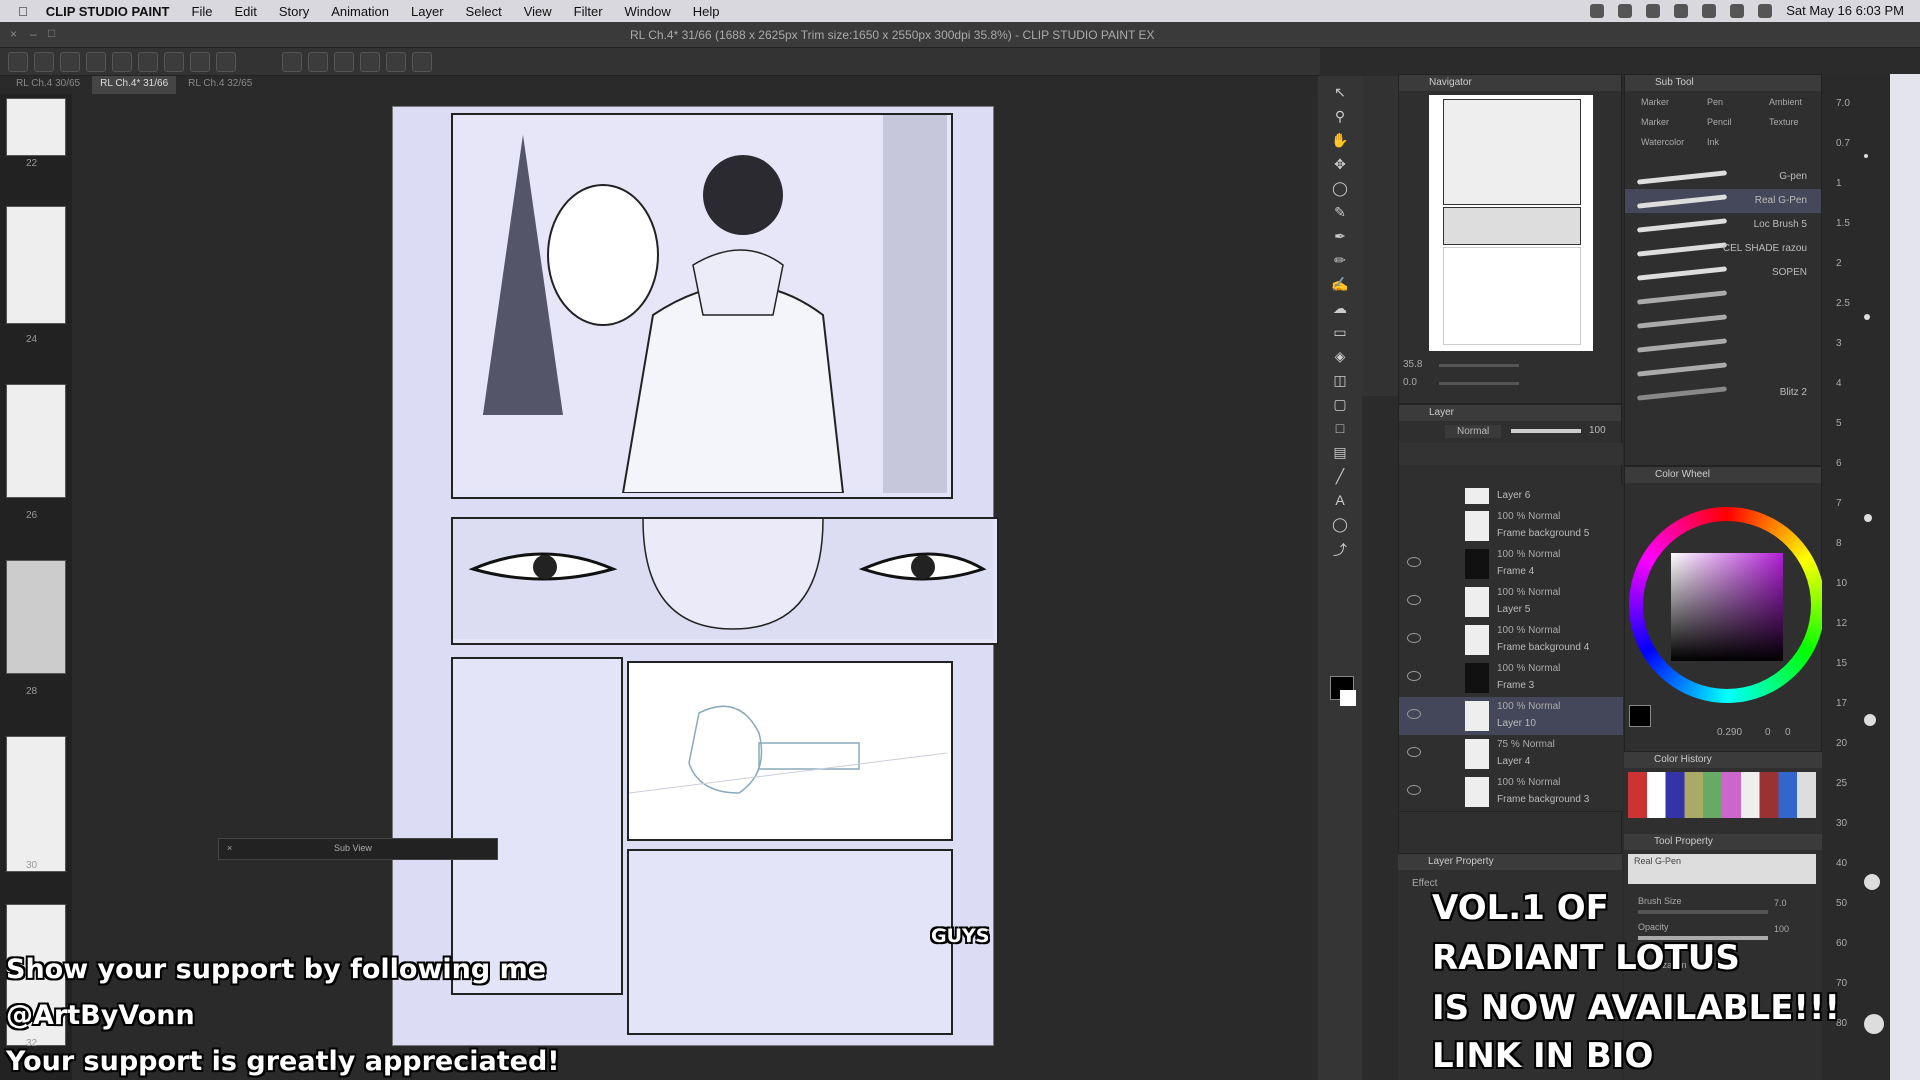 Image resolution: width=1920 pixels, height=1080 pixels. Describe the element at coordinates (1340, 382) in the screenshot. I see `fill-icon: ◫` at that location.